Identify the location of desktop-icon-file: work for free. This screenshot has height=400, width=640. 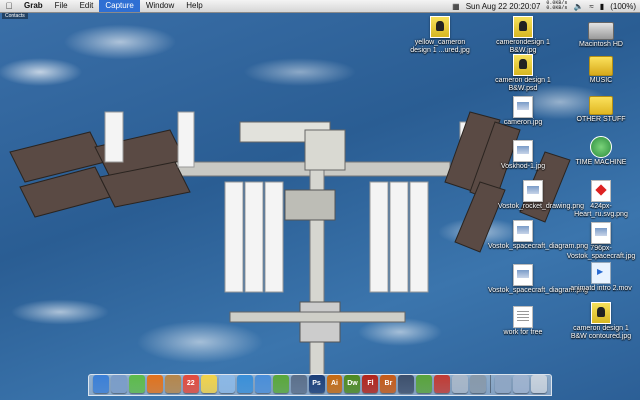
(523, 321).